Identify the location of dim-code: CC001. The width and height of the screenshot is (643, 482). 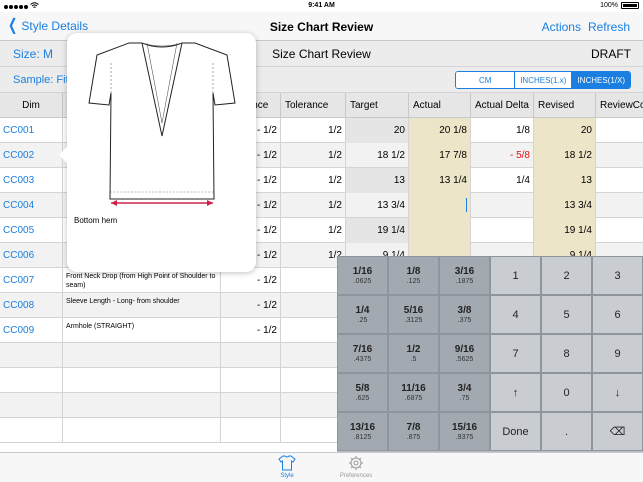
(31, 130).